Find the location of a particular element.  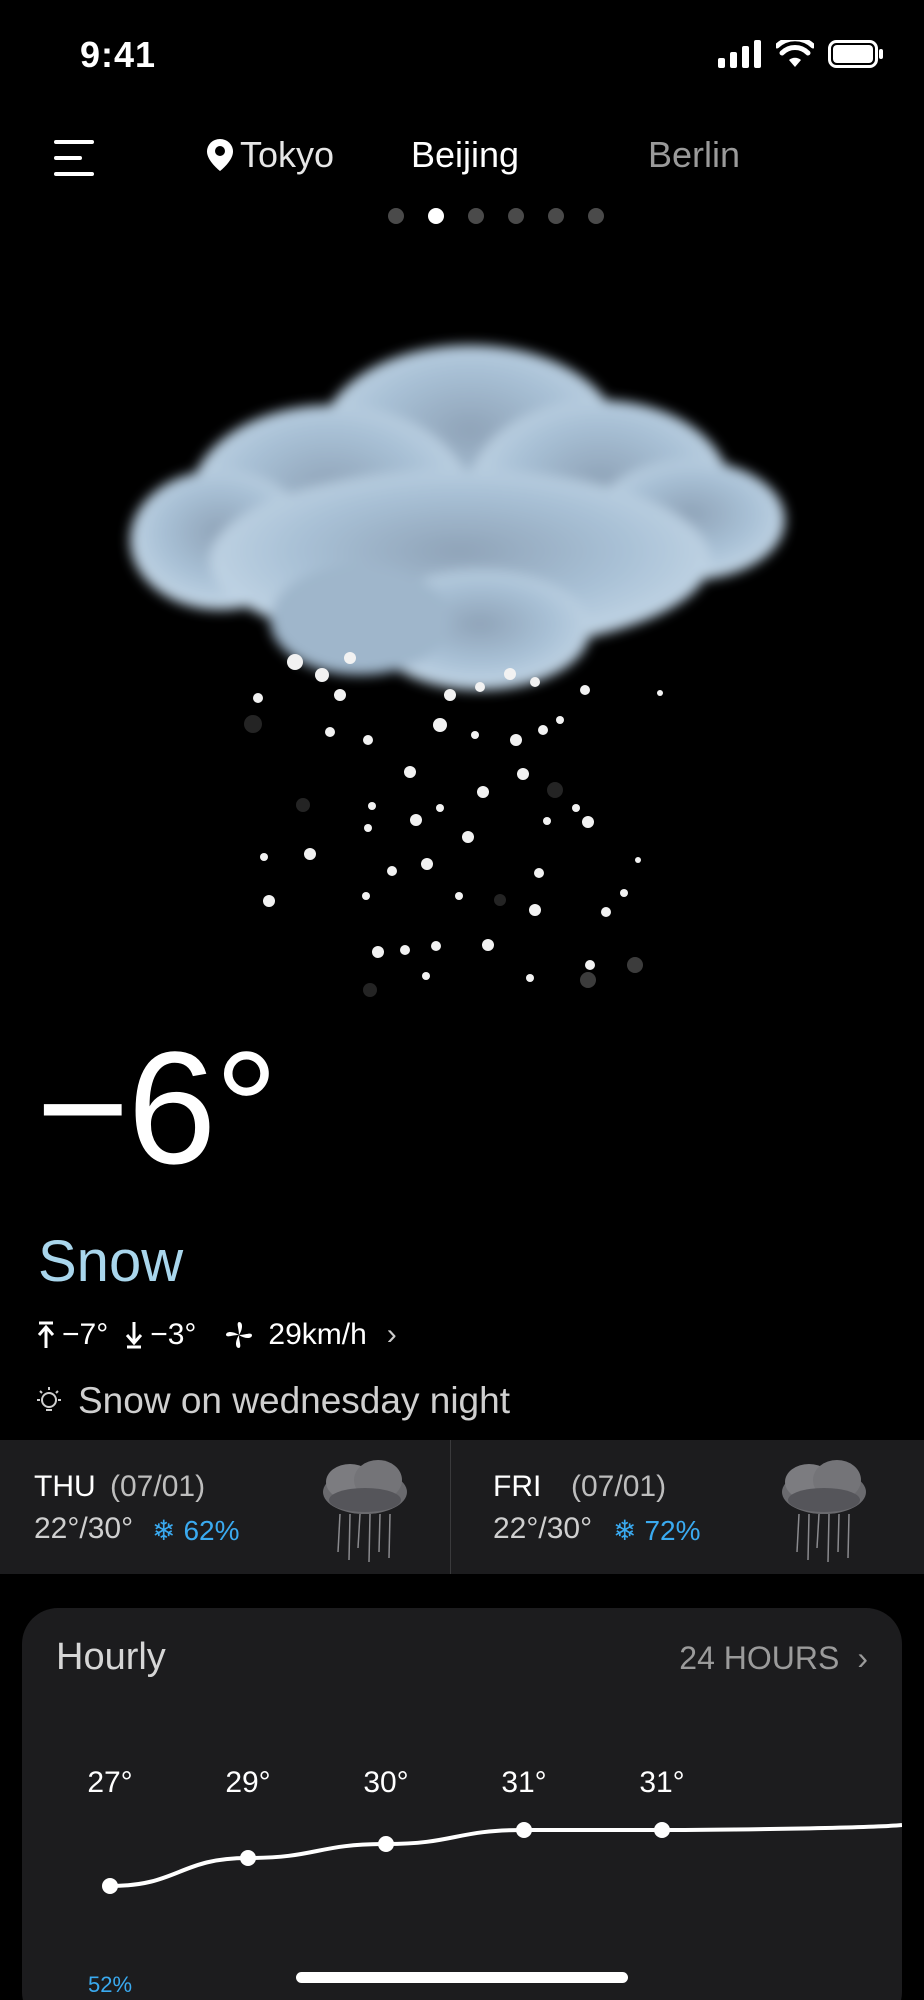

hourly-temp-label: 29° is located at coordinates (247, 1782).